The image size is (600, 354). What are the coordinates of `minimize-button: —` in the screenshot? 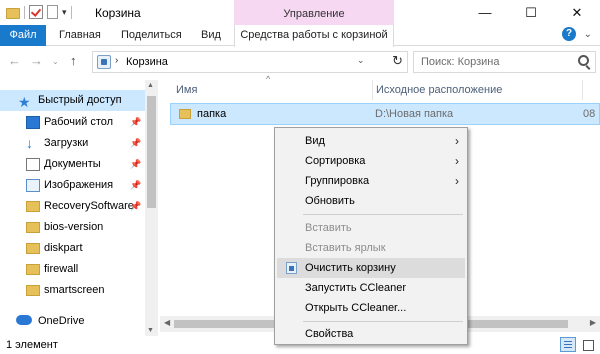 It's located at (485, 12).